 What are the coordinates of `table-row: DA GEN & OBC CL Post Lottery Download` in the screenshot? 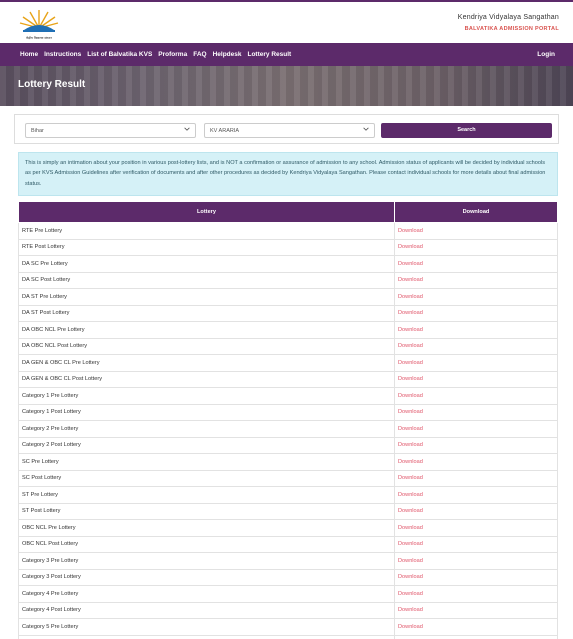 It's located at (288, 379).